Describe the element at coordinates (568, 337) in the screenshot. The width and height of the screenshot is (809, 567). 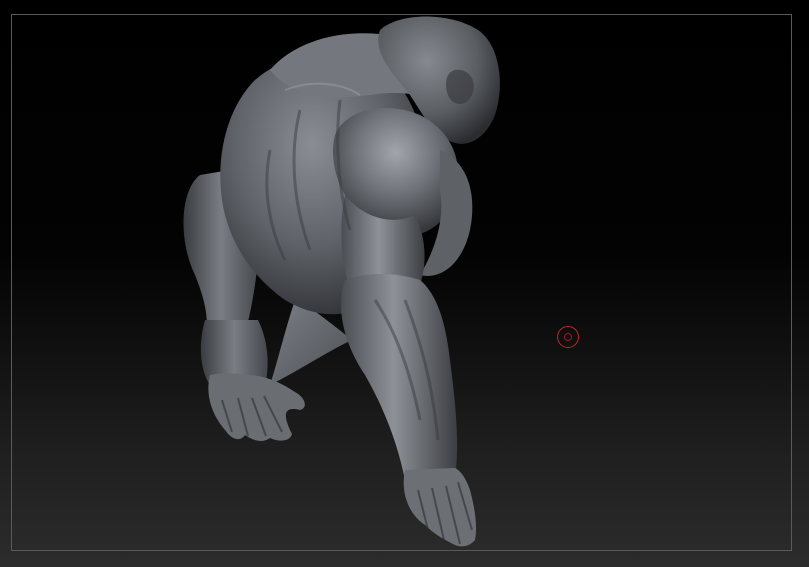
I see `brush-cursor-icon` at that location.